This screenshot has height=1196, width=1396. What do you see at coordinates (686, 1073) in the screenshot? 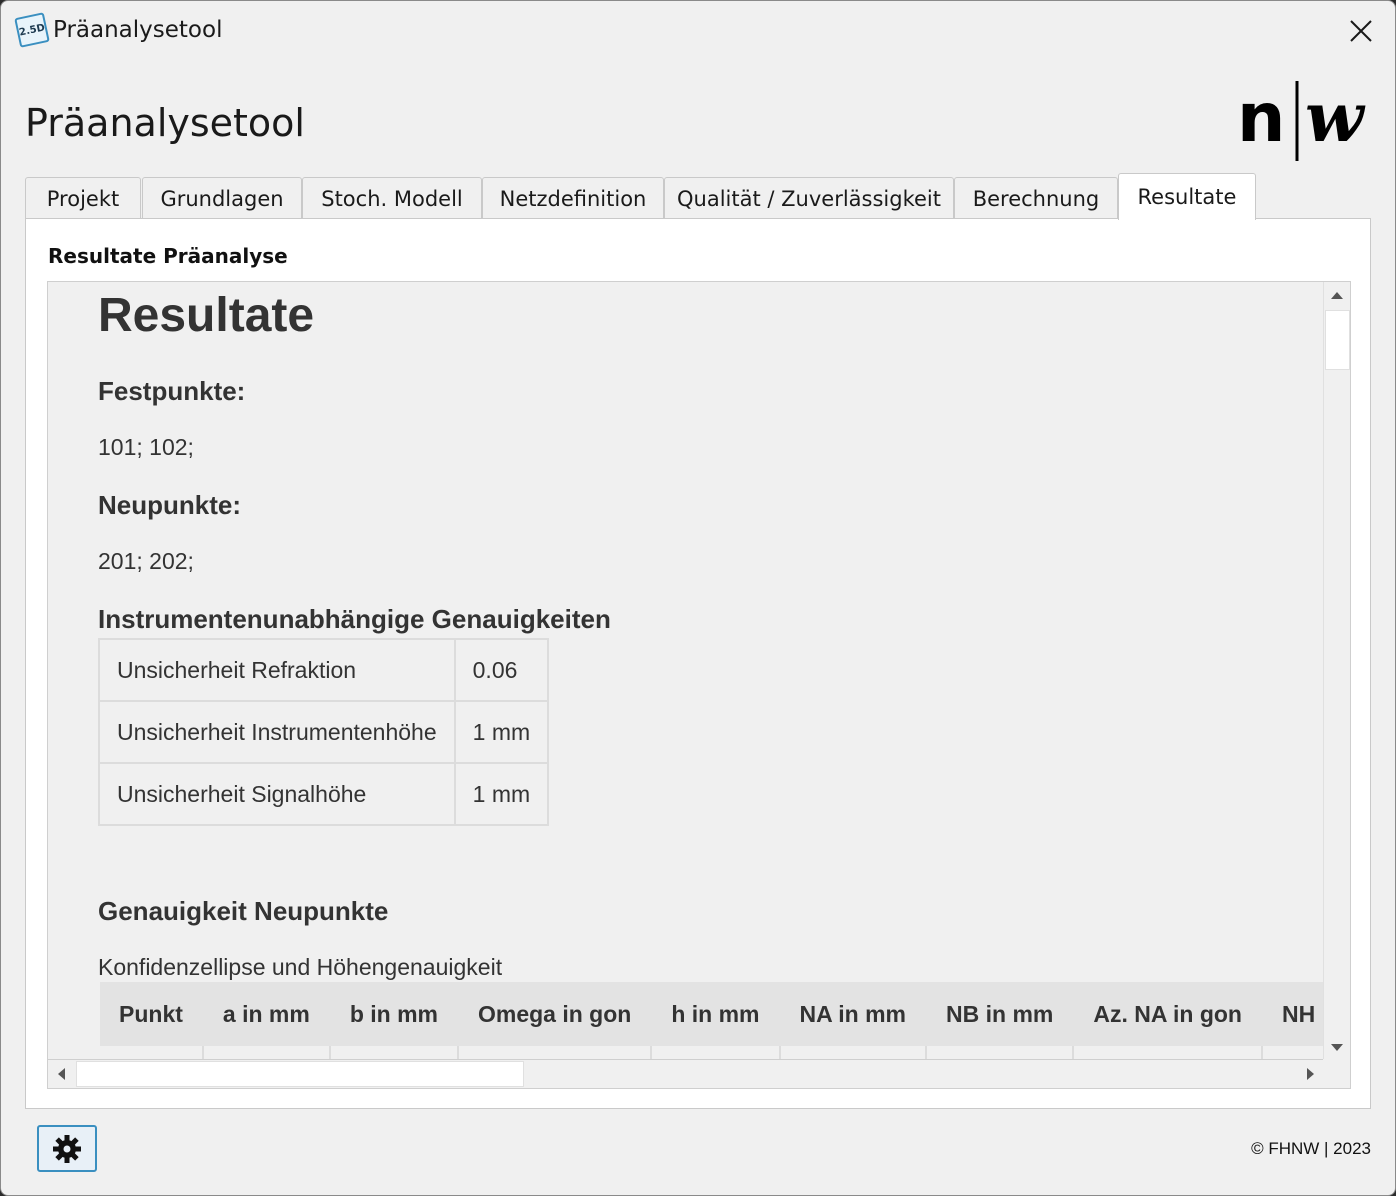
I see `horizontal-scrollbar` at bounding box center [686, 1073].